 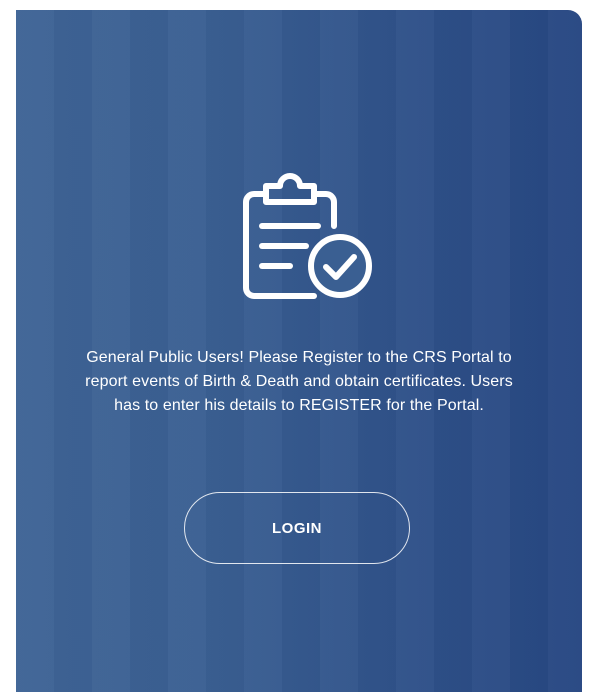 What do you see at coordinates (297, 528) in the screenshot?
I see `login-button: LOGIN` at bounding box center [297, 528].